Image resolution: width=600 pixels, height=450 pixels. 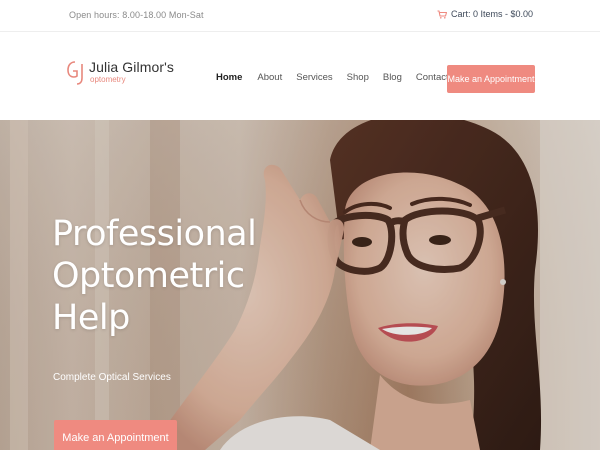 What do you see at coordinates (154, 234) in the screenshot?
I see `hero-title-line: Professional` at bounding box center [154, 234].